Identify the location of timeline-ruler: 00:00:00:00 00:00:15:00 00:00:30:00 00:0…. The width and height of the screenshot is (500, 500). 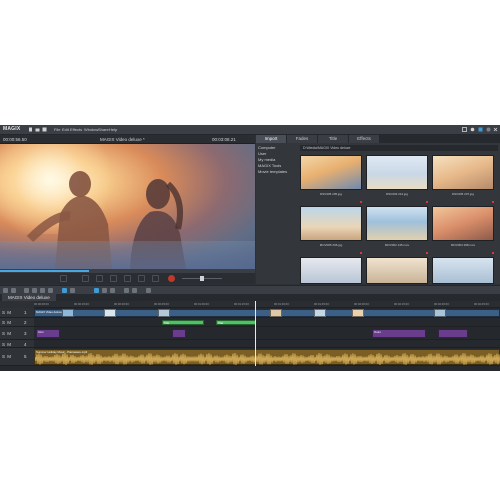
(267, 304).